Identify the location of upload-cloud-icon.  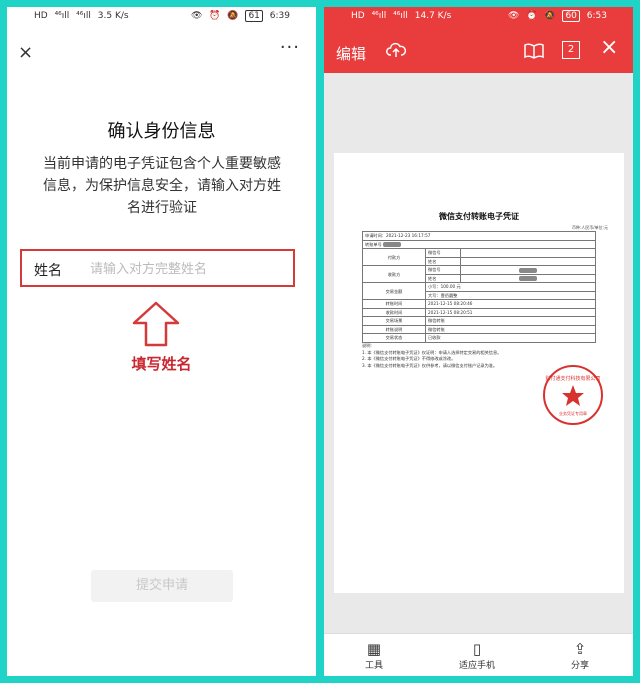
(396, 50).